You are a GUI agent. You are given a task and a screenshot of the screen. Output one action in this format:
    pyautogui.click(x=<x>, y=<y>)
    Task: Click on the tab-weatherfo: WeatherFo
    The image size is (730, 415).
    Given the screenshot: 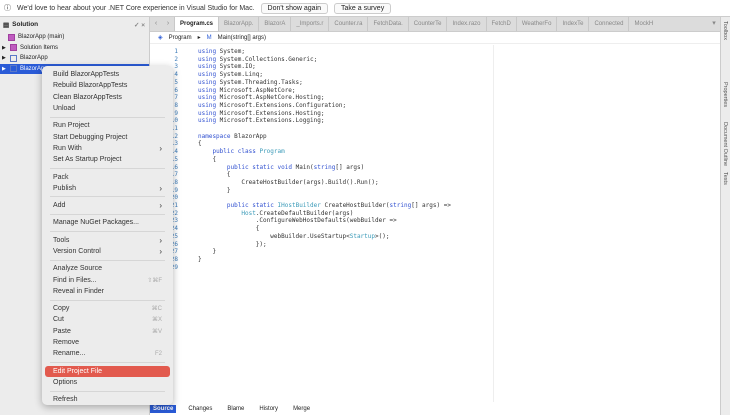 What is the action you would take?
    pyautogui.click(x=536, y=24)
    